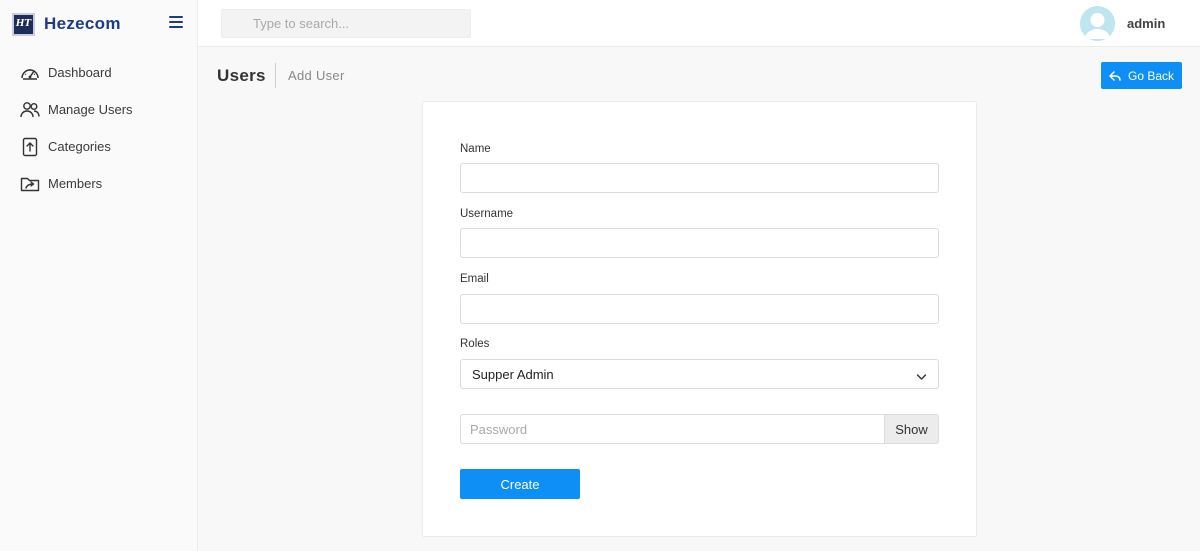 This screenshot has width=1200, height=551. I want to click on avatar, so click(1097, 23).